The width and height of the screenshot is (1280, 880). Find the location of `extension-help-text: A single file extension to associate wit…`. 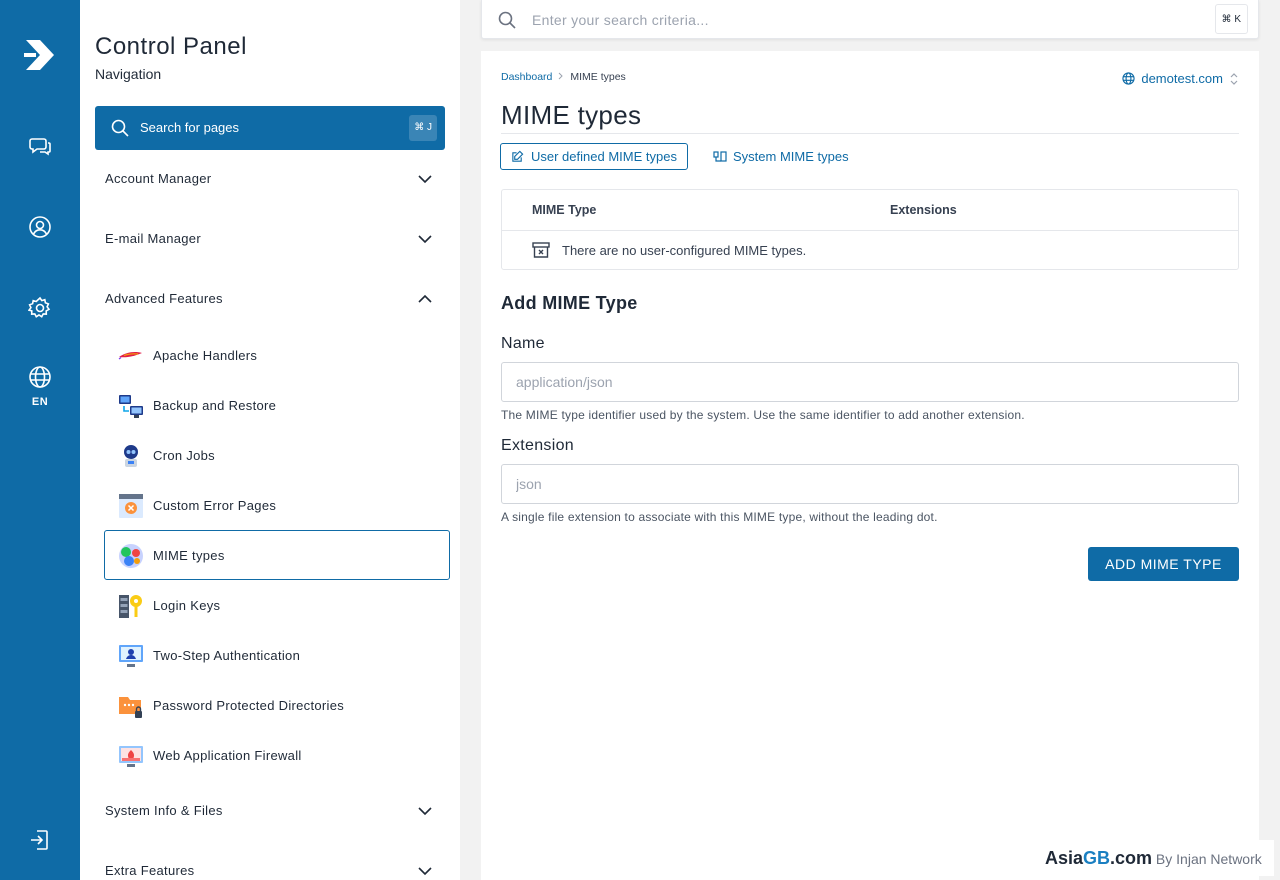

extension-help-text: A single file extension to associate wit… is located at coordinates (719, 517).